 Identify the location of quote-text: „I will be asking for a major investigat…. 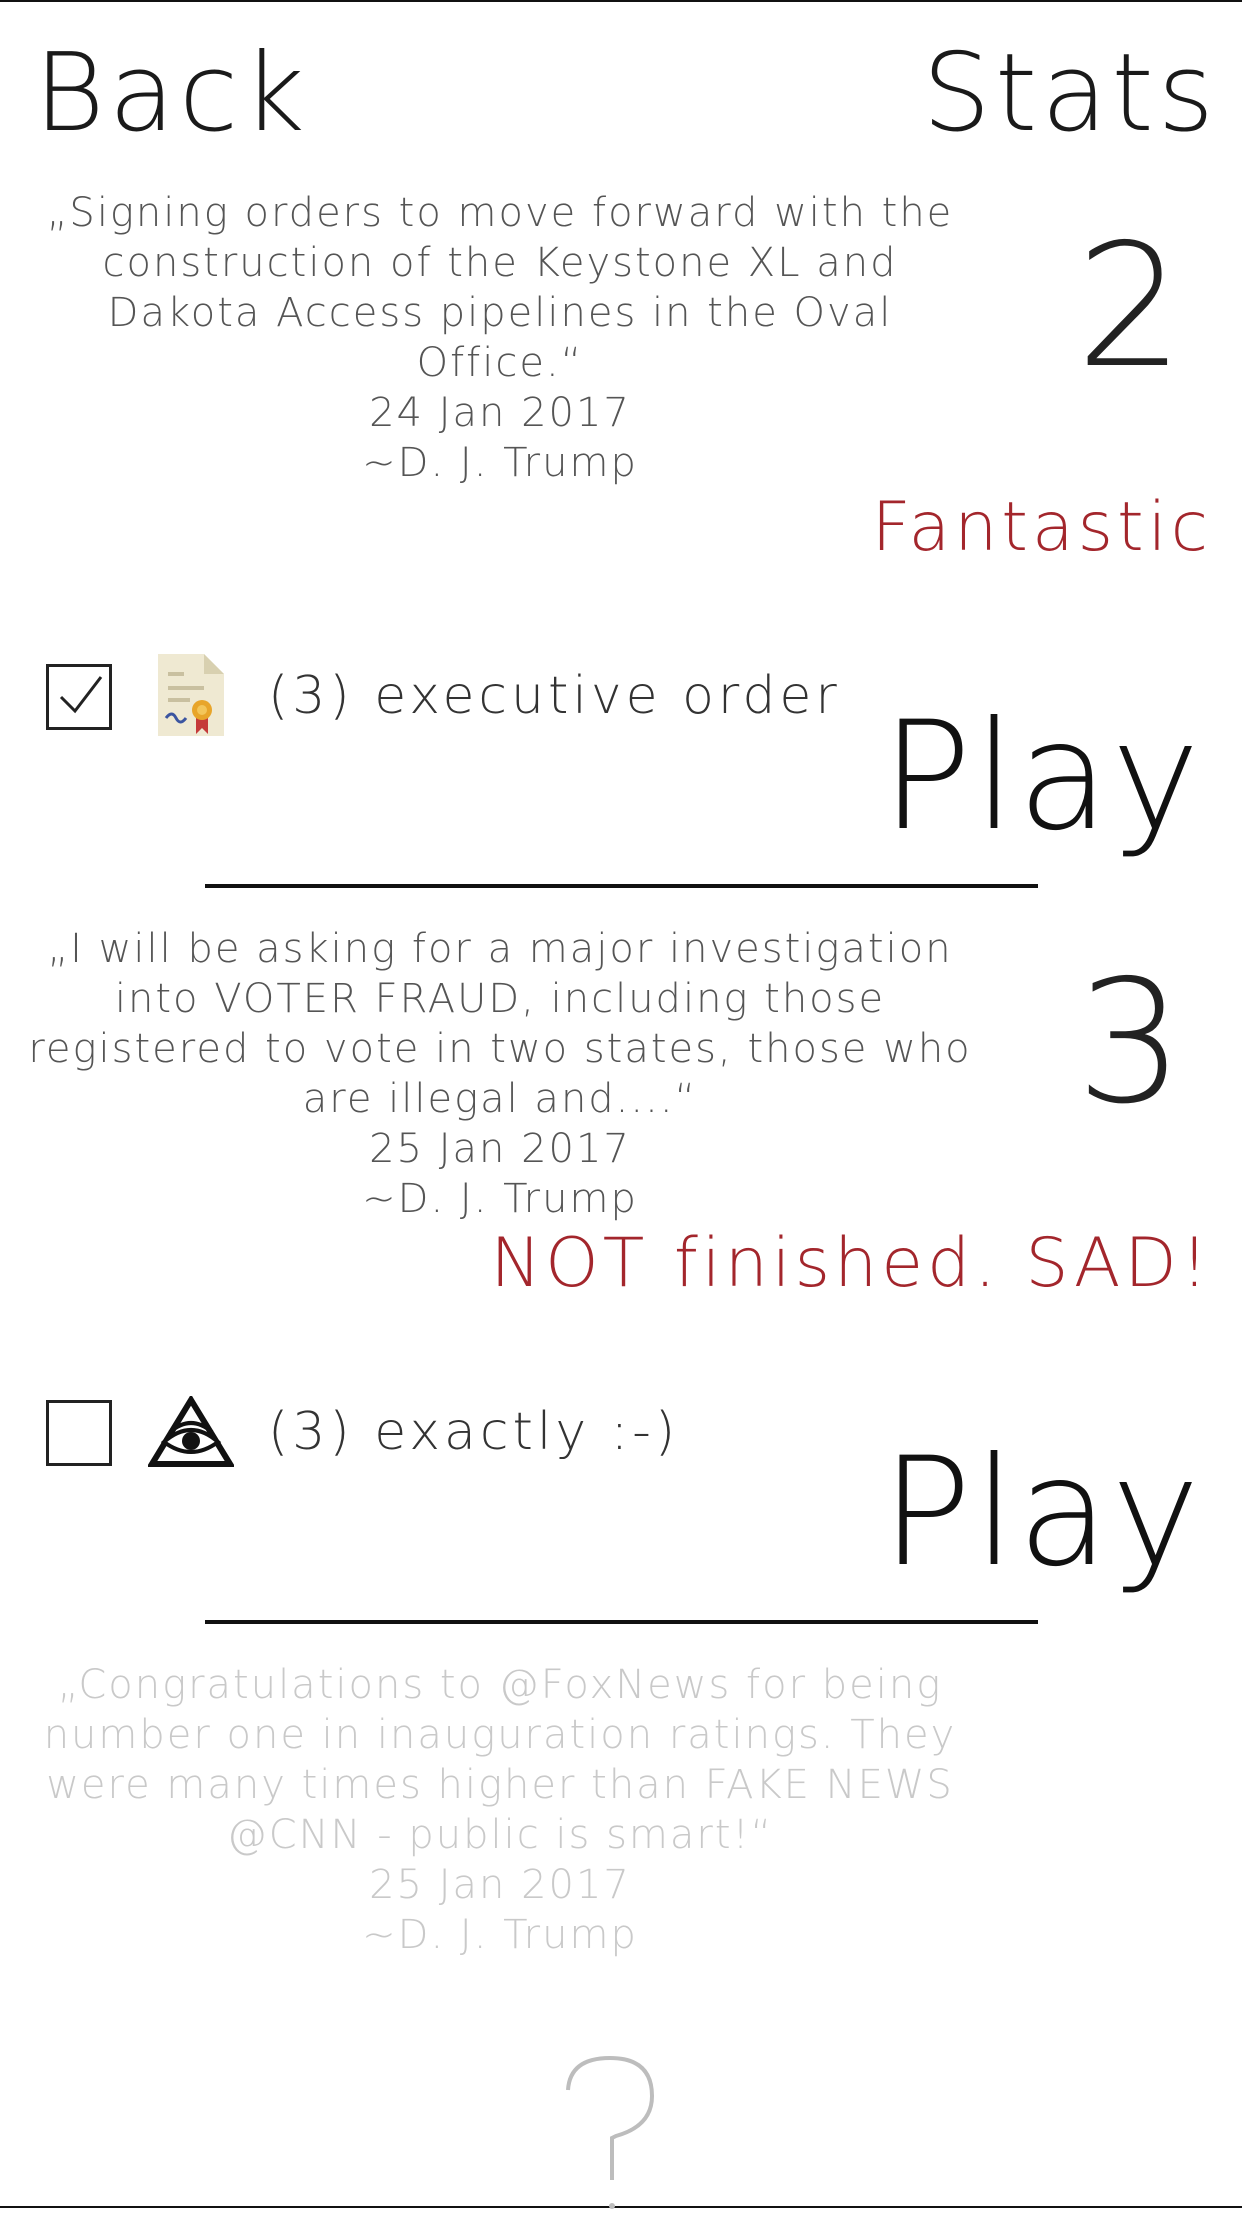
(500, 1024).